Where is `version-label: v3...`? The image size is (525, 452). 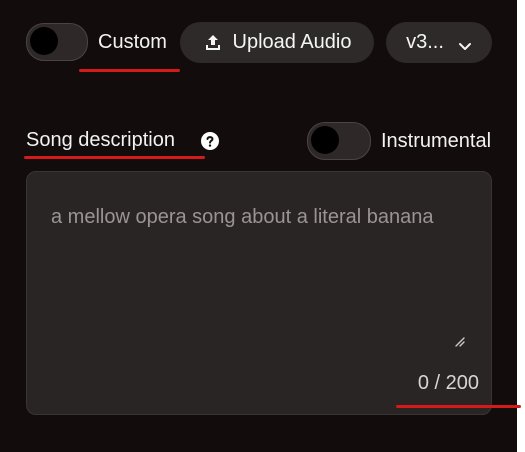 version-label: v3... is located at coordinates (425, 42).